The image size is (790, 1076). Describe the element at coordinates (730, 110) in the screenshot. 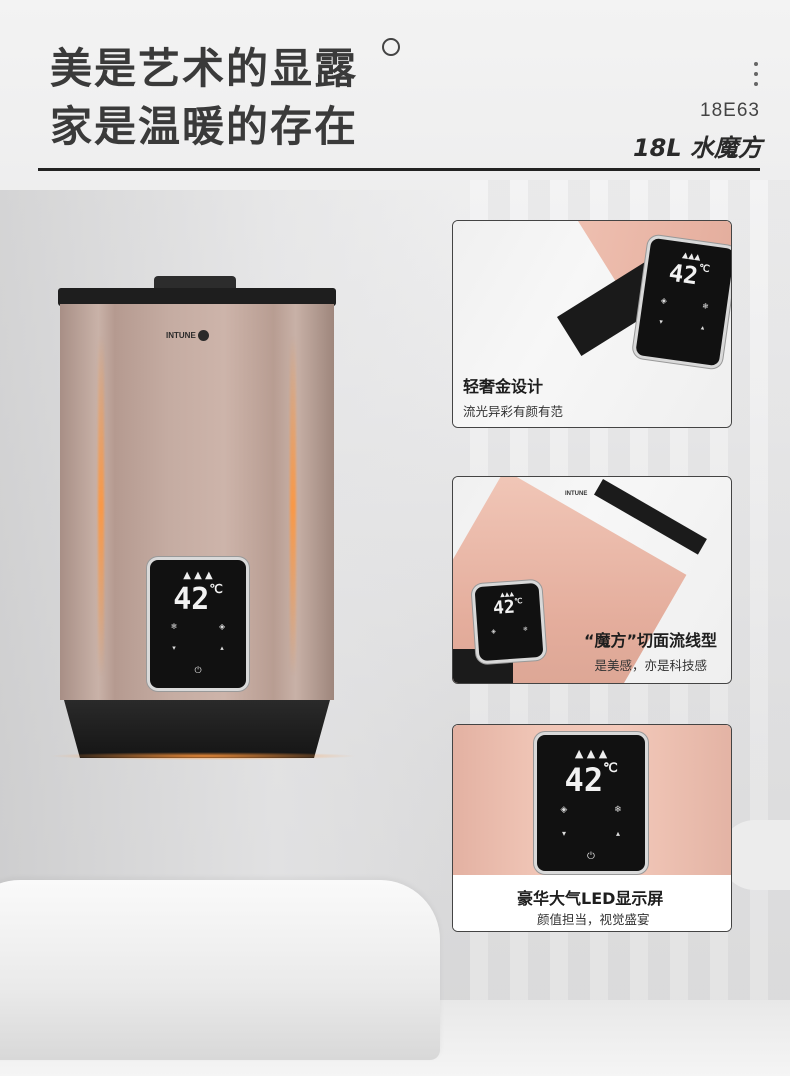

I see `model-code: 18E63` at that location.